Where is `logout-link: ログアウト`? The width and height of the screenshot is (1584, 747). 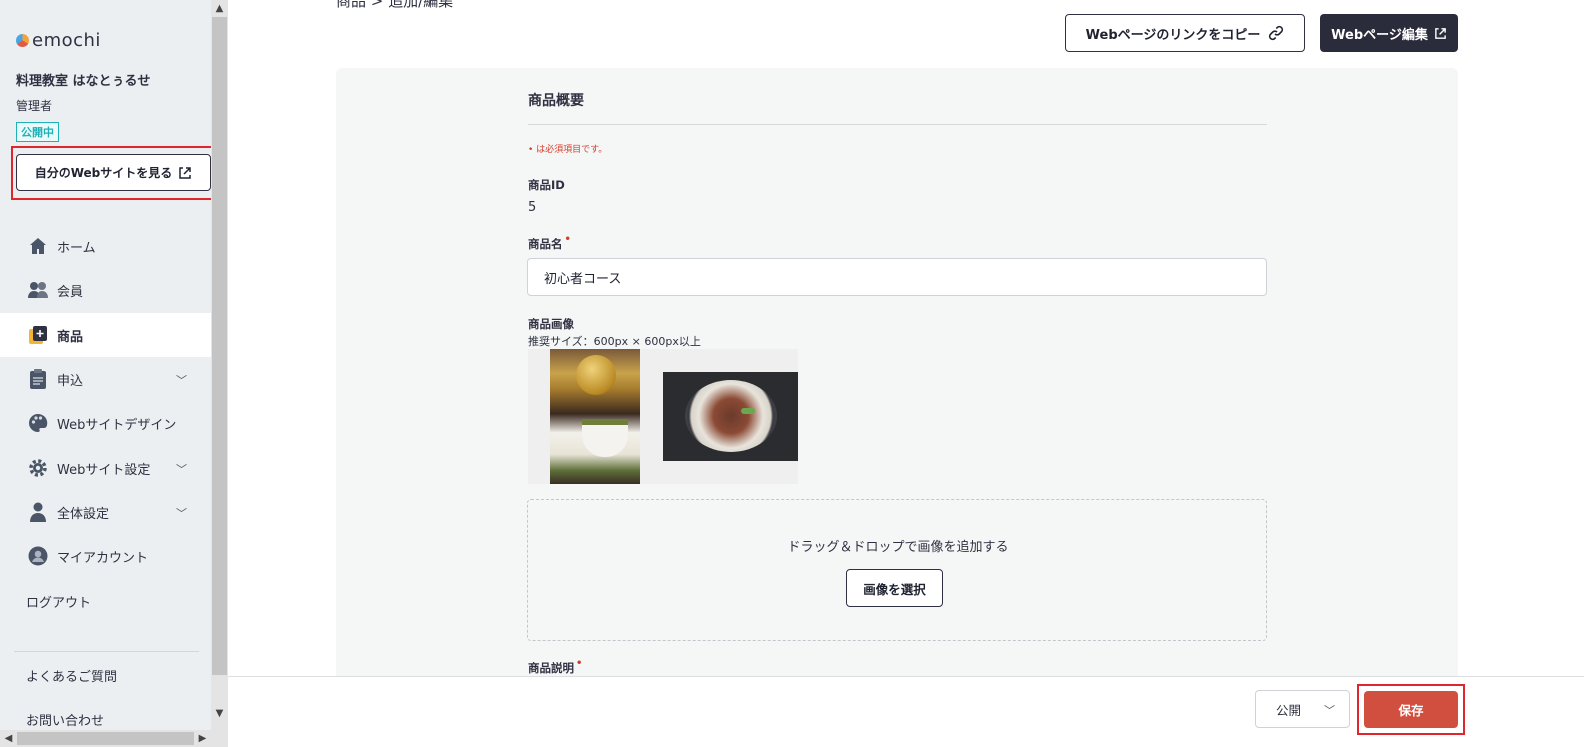
logout-link: ログアウト is located at coordinates (58, 601).